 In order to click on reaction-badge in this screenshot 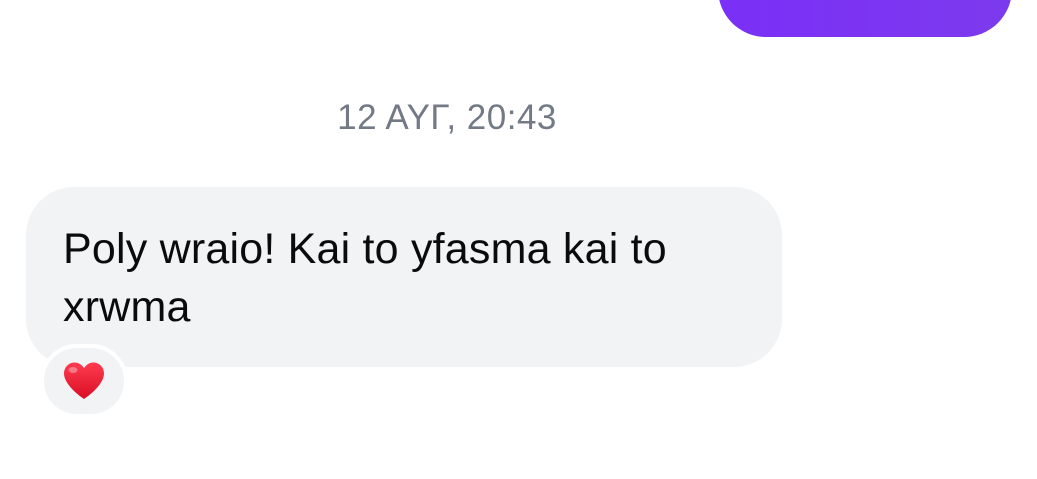, I will do `click(84, 381)`.